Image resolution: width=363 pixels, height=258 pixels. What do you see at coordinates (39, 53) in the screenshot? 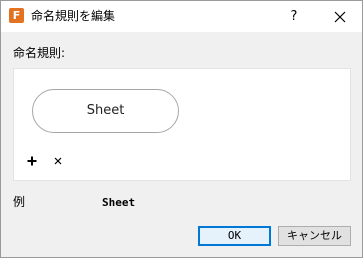
I see `naming-rule-label: 命名規則:` at bounding box center [39, 53].